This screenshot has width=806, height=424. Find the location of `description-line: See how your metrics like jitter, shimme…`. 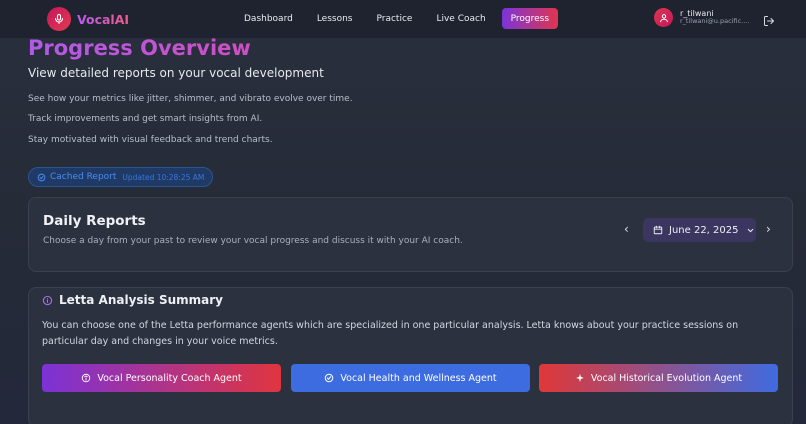

description-line: See how your metrics like jitter, shimme… is located at coordinates (190, 99).